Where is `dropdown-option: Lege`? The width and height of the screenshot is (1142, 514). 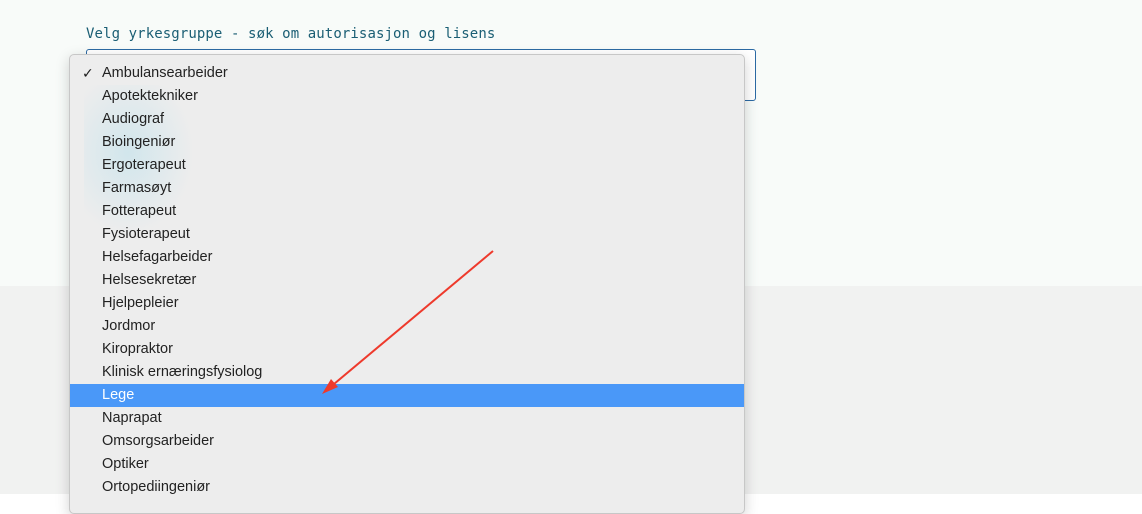
dropdown-option: Lege is located at coordinates (407, 395).